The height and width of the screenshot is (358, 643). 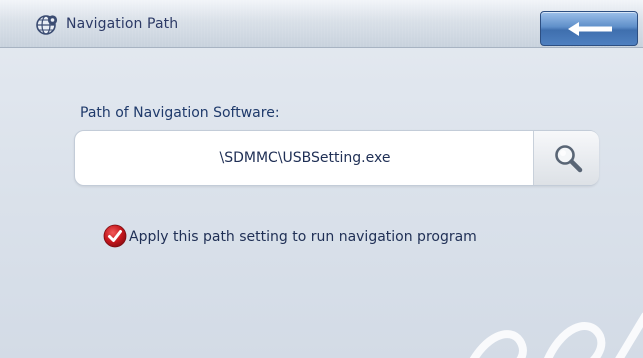 What do you see at coordinates (321, 24) in the screenshot?
I see `title-bar: Navigation Path` at bounding box center [321, 24].